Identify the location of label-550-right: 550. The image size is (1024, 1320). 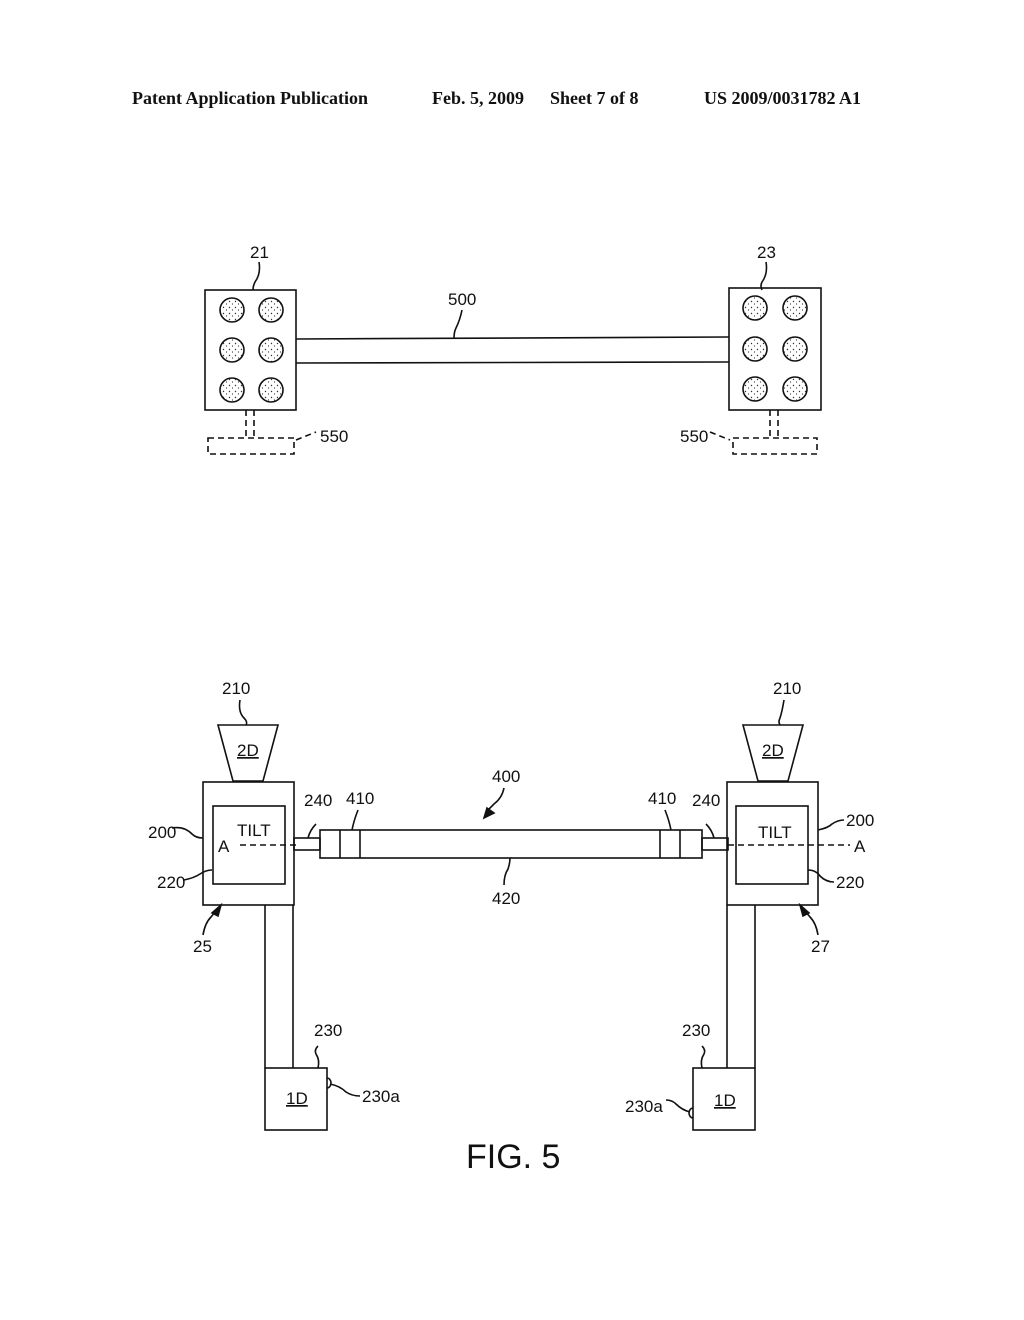
(694, 436).